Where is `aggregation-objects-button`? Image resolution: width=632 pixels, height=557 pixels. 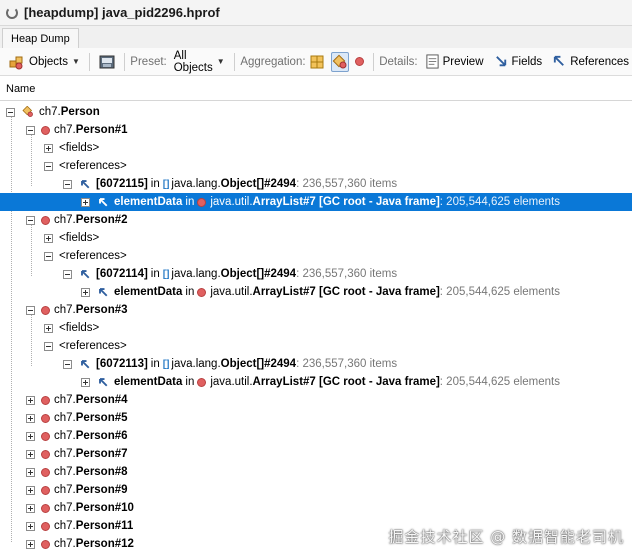
aggregation-objects-button is located at coordinates (359, 62).